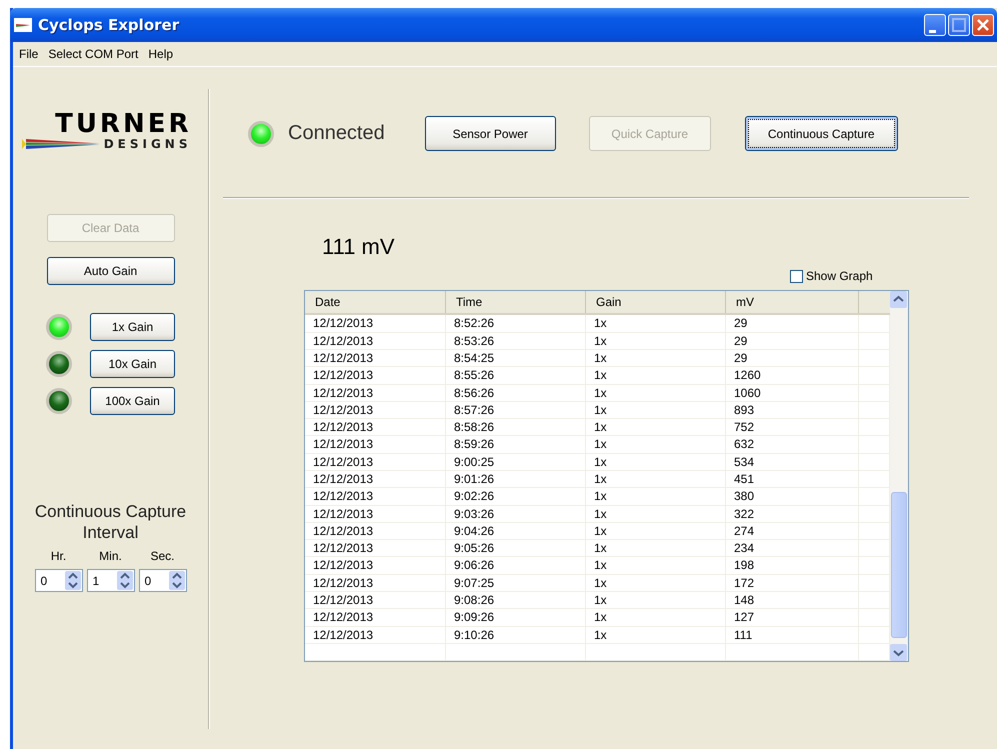 The width and height of the screenshot is (997, 749). Describe the element at coordinates (792, 565) in the screenshot. I see `table-cell: 198` at that location.